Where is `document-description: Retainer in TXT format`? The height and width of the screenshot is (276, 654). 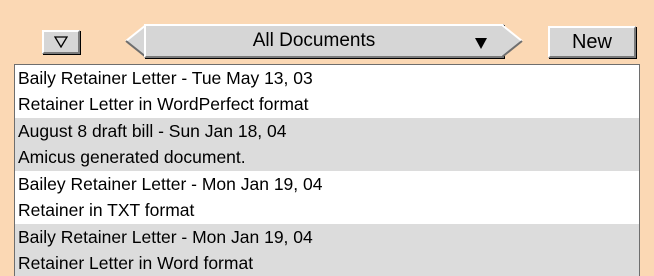
document-description: Retainer in TXT format is located at coordinates (106, 210).